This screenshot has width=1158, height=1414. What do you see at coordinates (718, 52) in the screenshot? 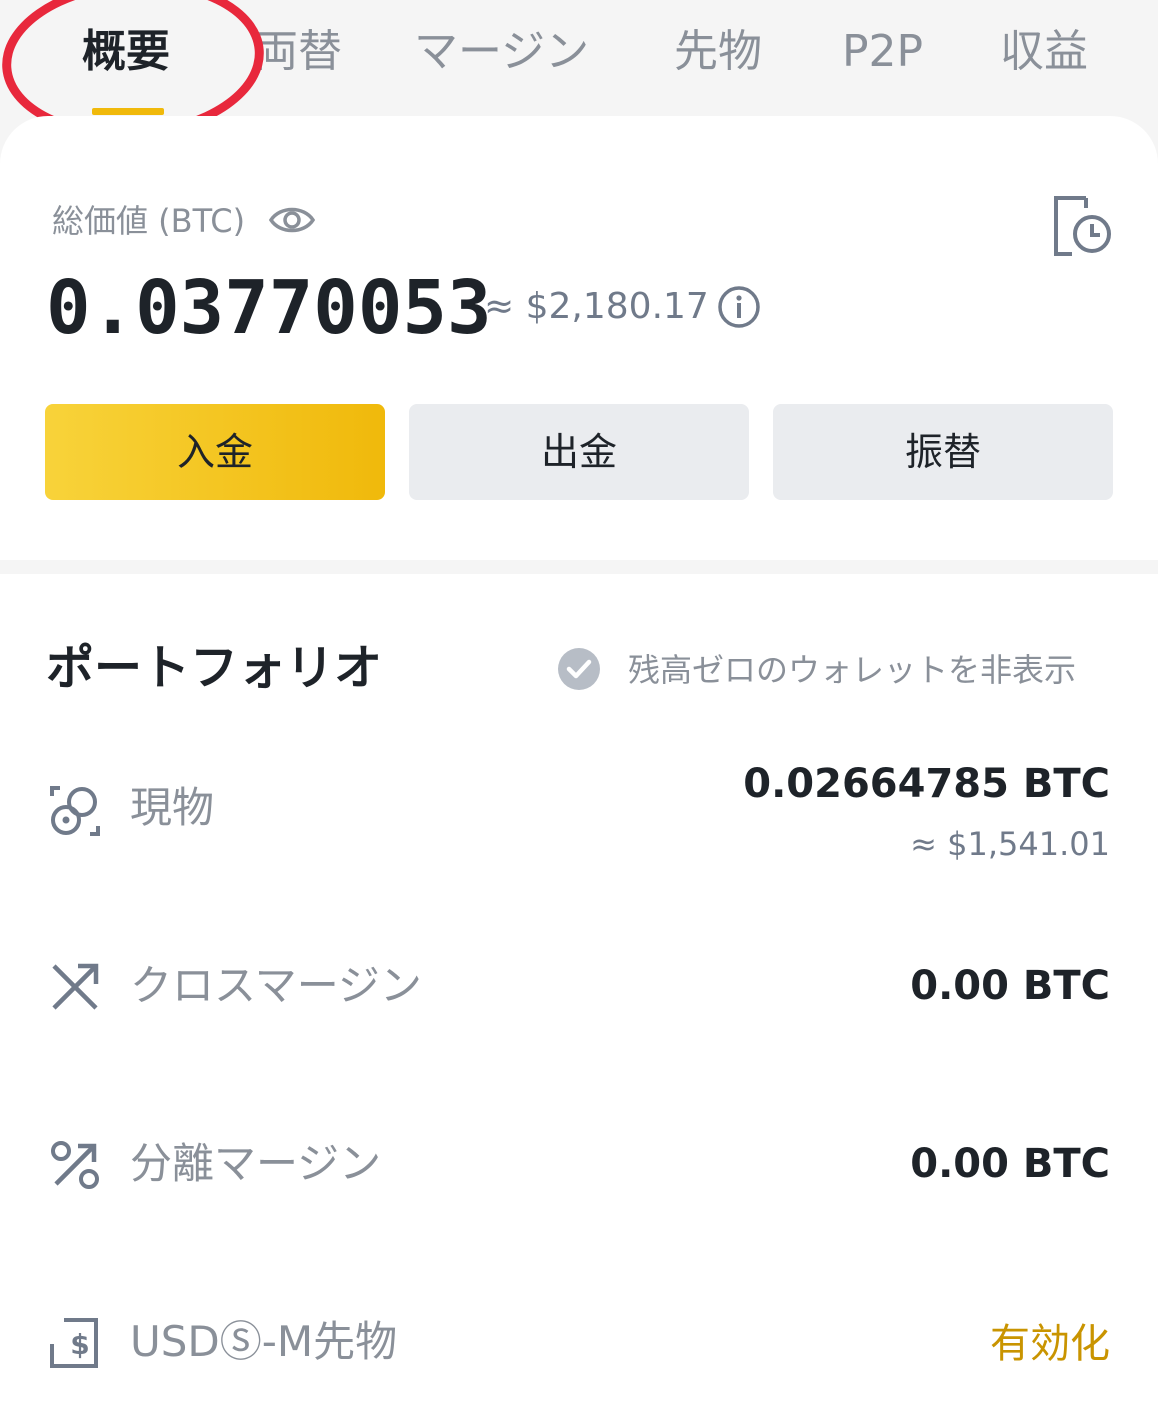
I see `tab-futures: 先物` at bounding box center [718, 52].